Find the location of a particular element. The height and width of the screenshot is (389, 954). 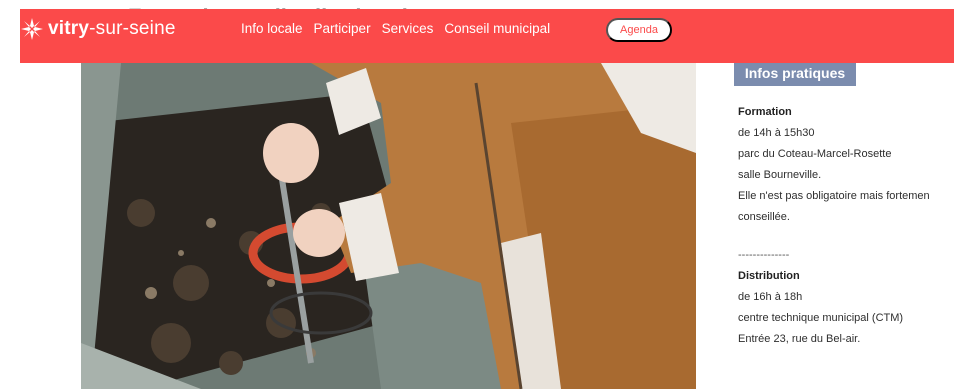

nav-item-info-locale: Info locale is located at coordinates (272, 28).